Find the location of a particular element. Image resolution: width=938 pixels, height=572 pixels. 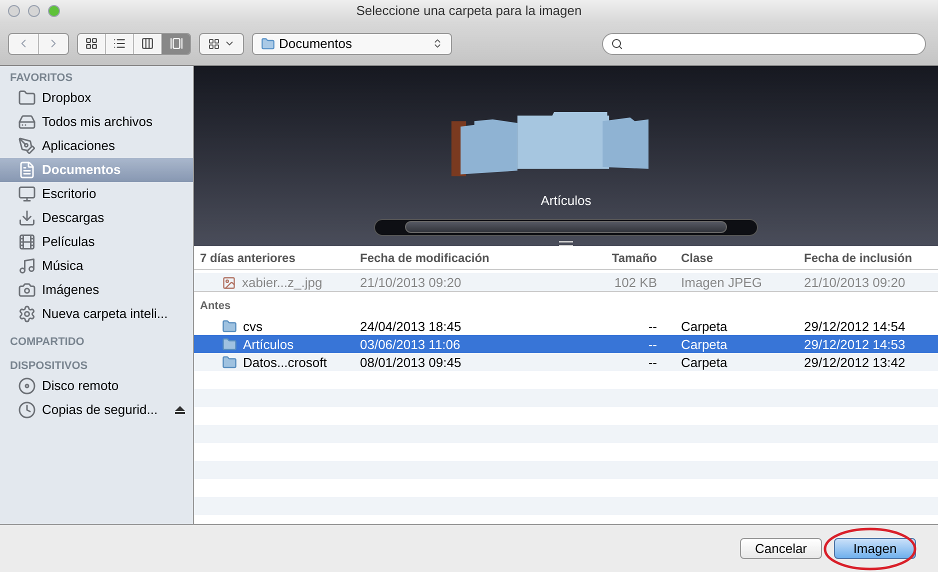

modified-date: 08/01/2013 09:45 is located at coordinates (411, 363).